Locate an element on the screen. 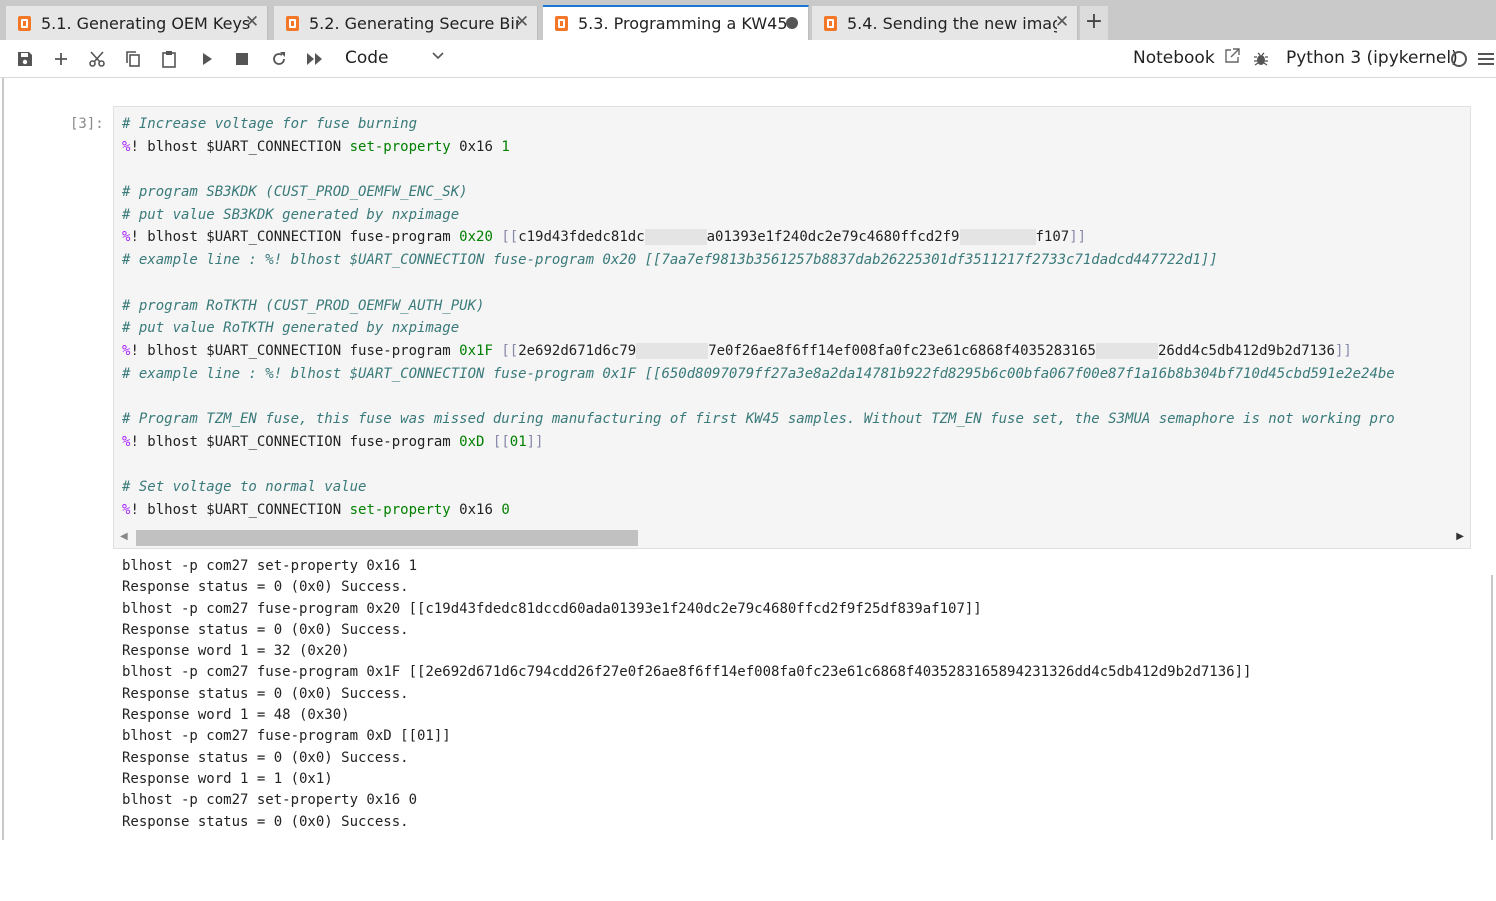  tab-programming-kw45: 5.3. Programming a KW45 is located at coordinates (676, 22).